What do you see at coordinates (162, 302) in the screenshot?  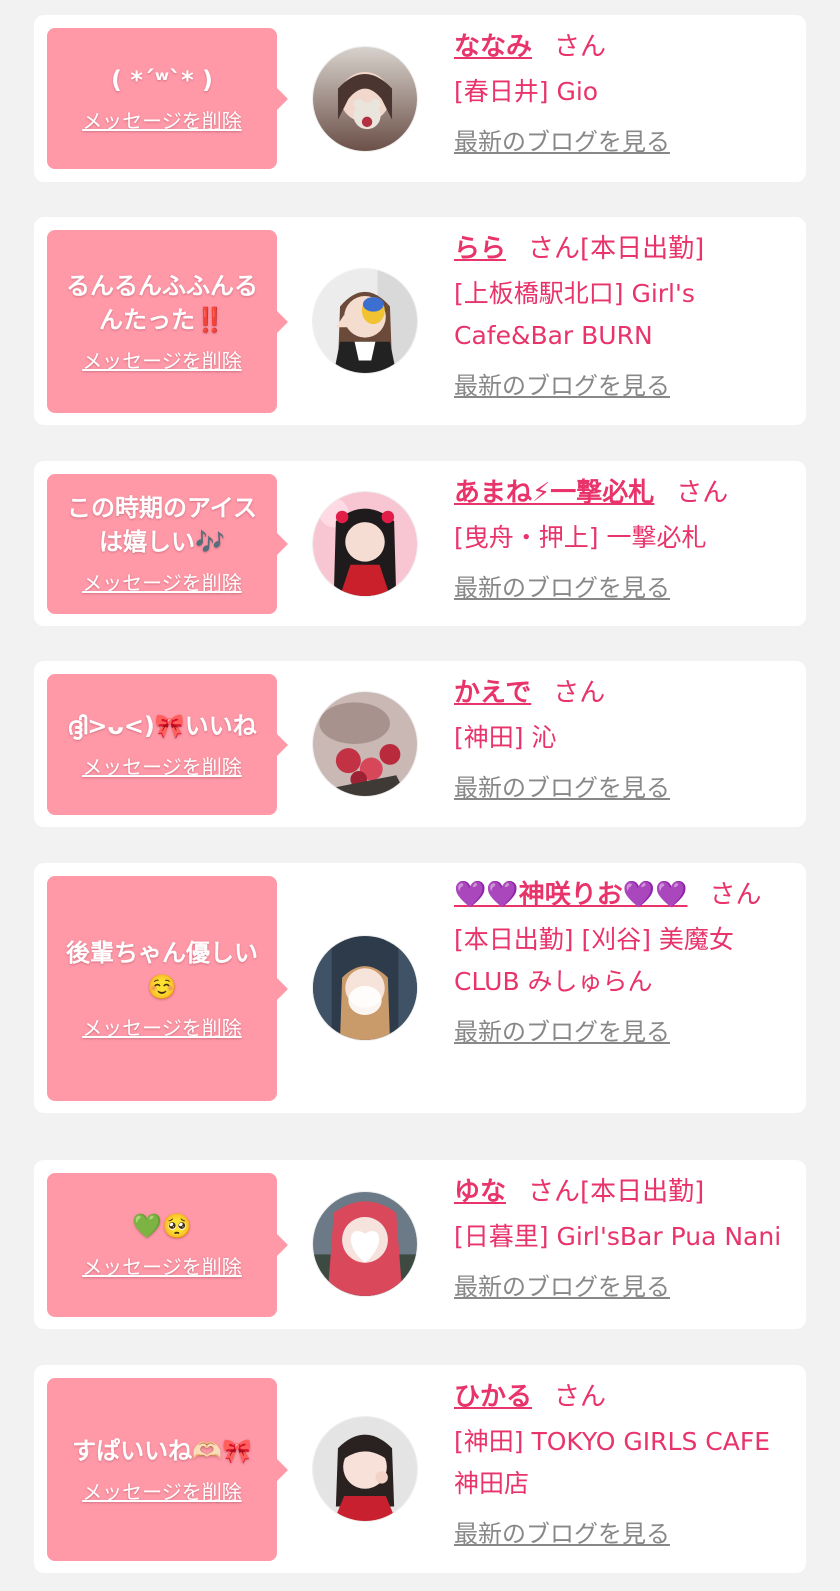 I see `message-text: るんるんふふんるんたった‼️` at bounding box center [162, 302].